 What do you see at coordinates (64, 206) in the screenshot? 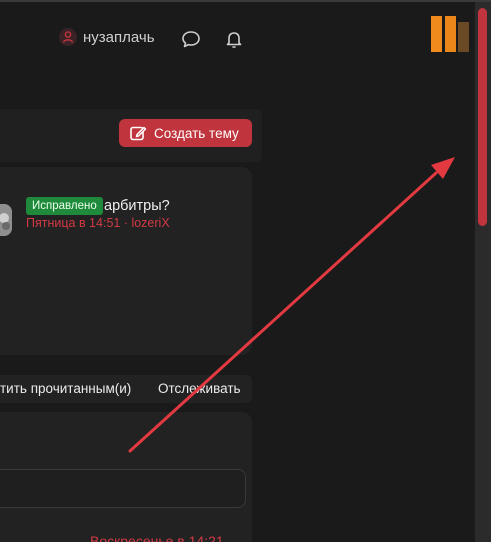
I see `status-badge: Исправлено` at bounding box center [64, 206].